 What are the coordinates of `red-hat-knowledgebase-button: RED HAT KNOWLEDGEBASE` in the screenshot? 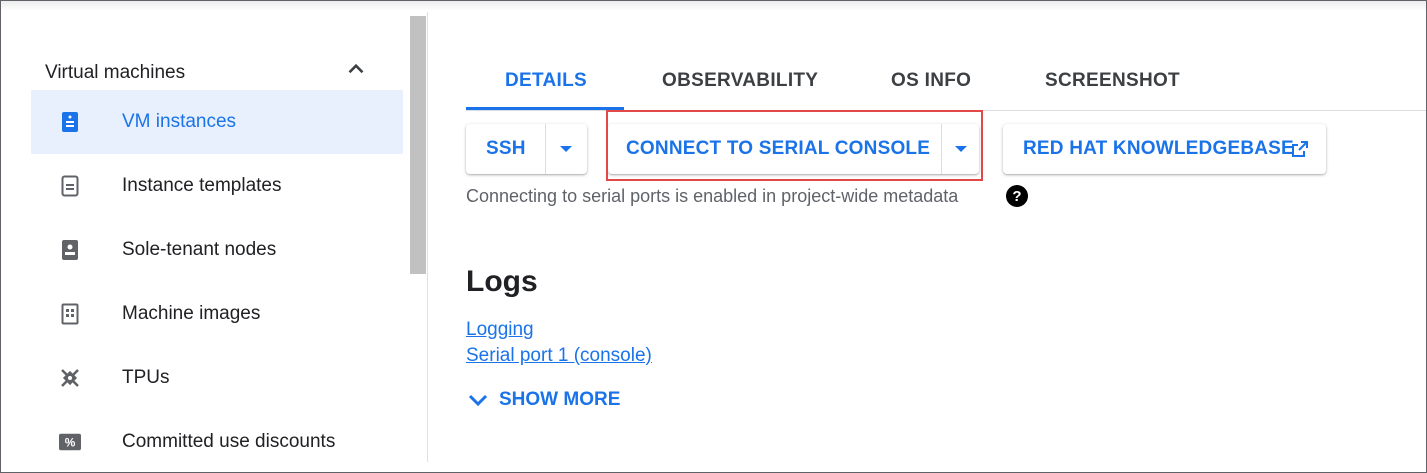 It's located at (1164, 149).